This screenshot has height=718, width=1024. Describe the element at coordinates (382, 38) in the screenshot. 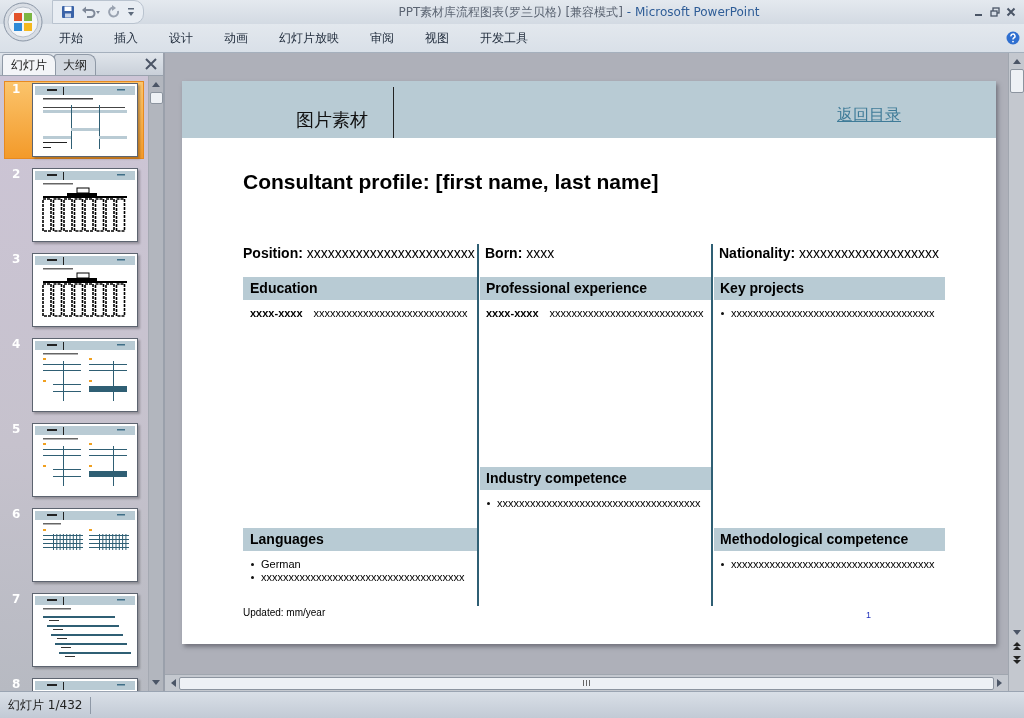

I see `ribbon-tab: 审阅` at that location.